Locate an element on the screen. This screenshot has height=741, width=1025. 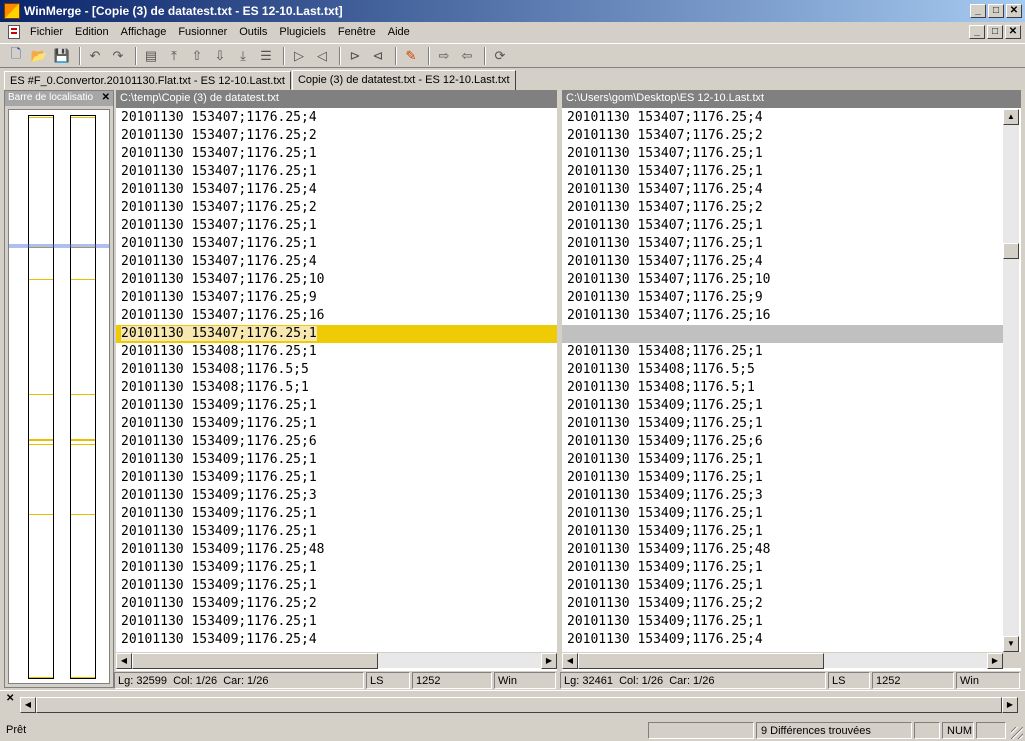
menu-affichage: Affichage is located at coordinates (144, 32).